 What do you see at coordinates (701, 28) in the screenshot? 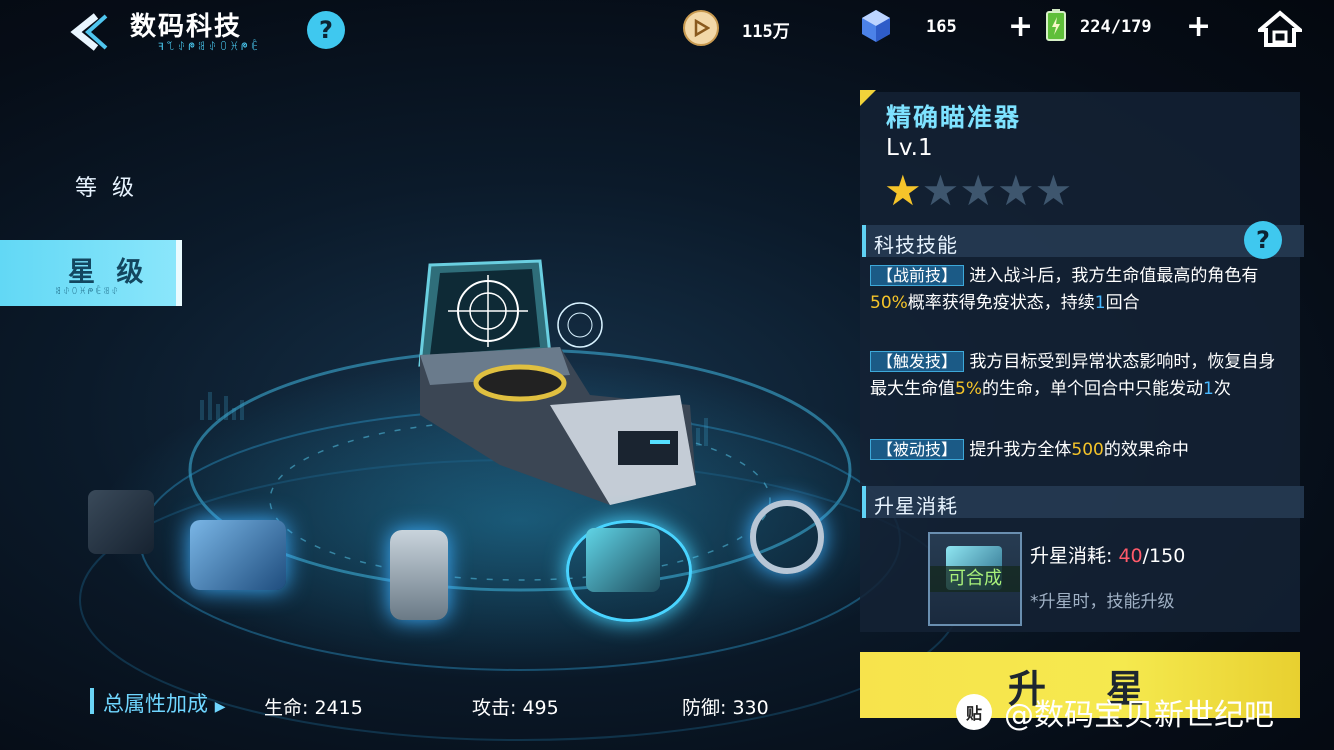
I see `coin-icon` at bounding box center [701, 28].